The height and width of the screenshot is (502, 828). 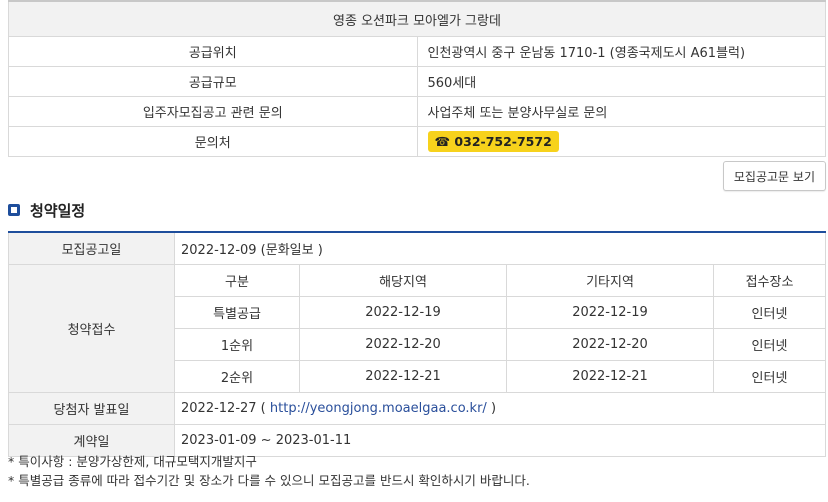 I want to click on receipt-header-row: 구분 해당지역 기타지역 접수장소, so click(x=500, y=281).